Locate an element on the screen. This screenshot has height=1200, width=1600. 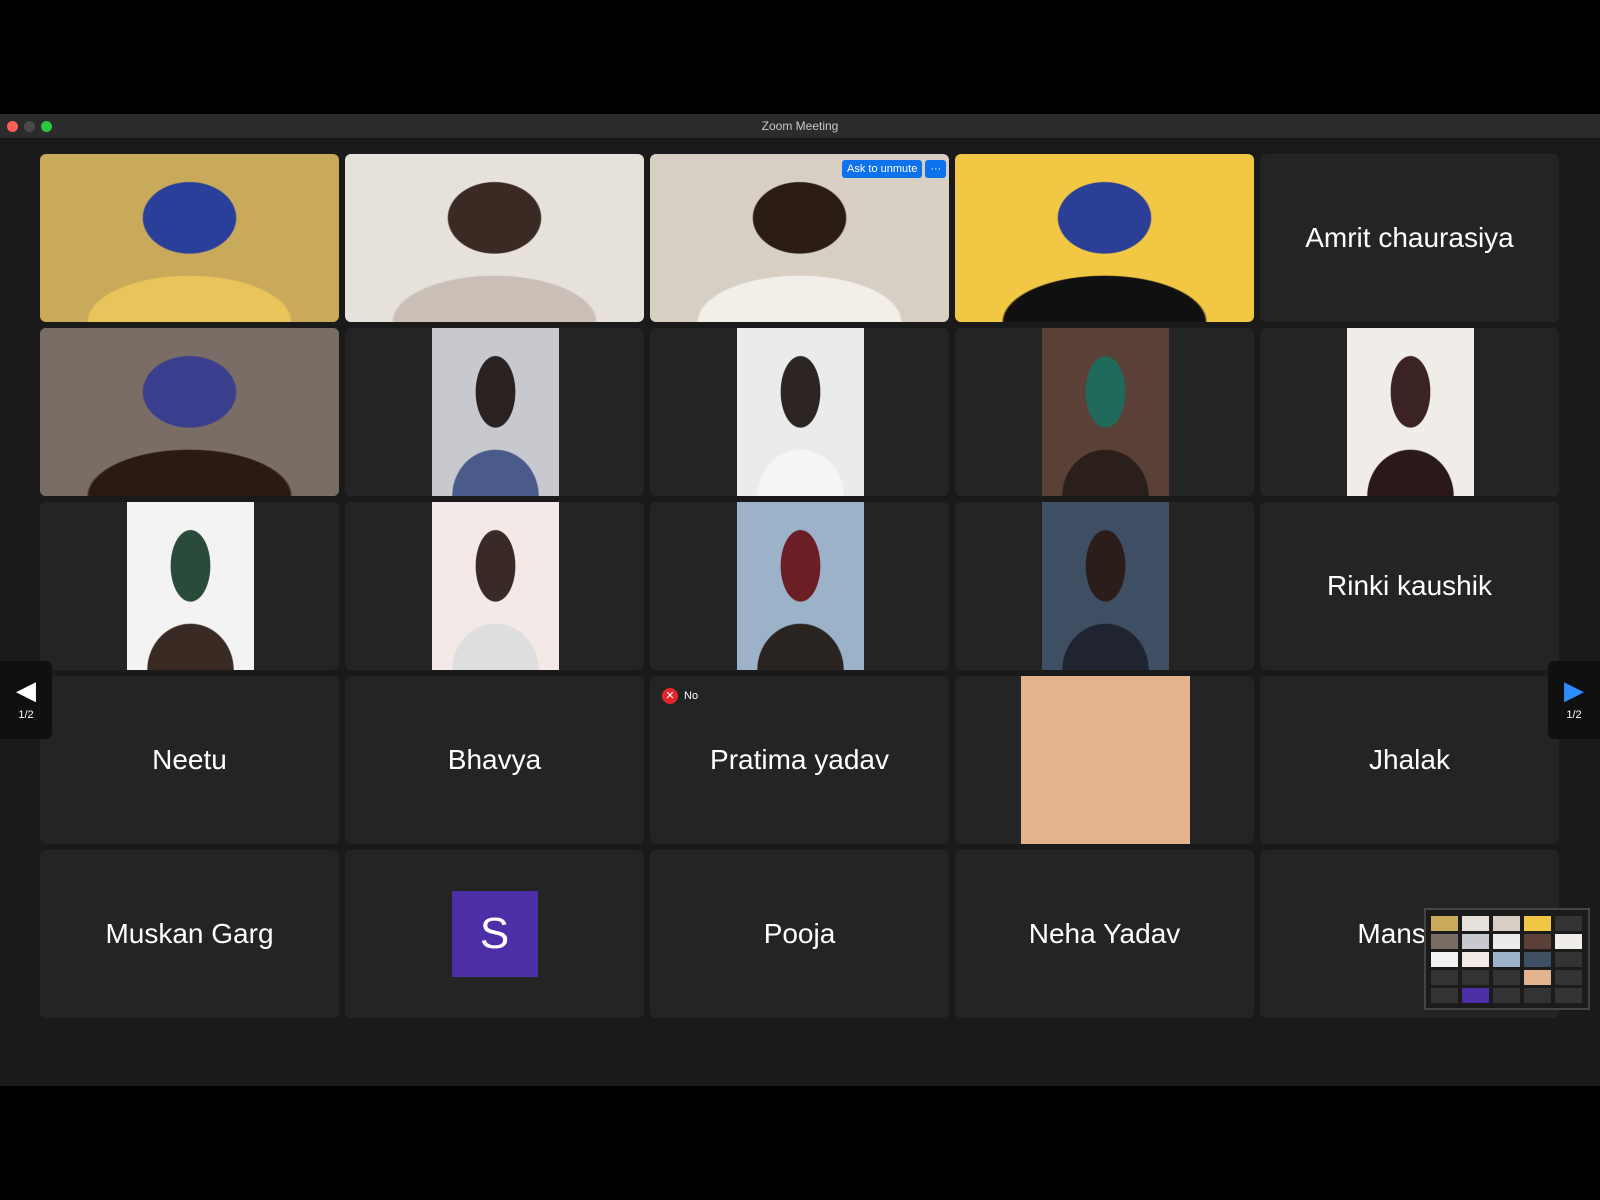
participant-tile: Neetu is located at coordinates (189, 760).